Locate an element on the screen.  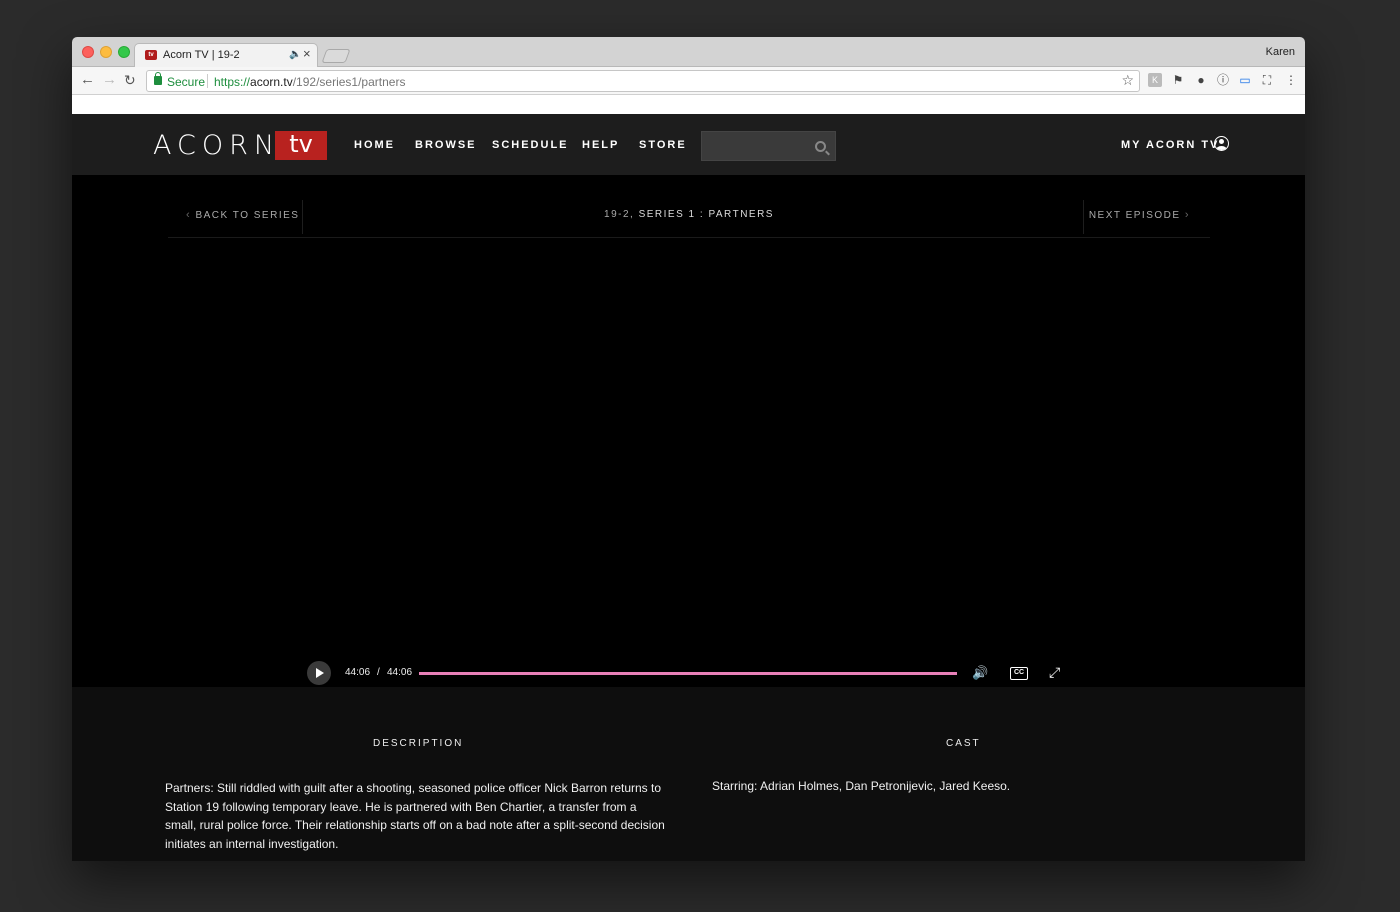
browser-tab: tv Acorn TV | 19-2 🔈 × is located at coordinates (226, 55).